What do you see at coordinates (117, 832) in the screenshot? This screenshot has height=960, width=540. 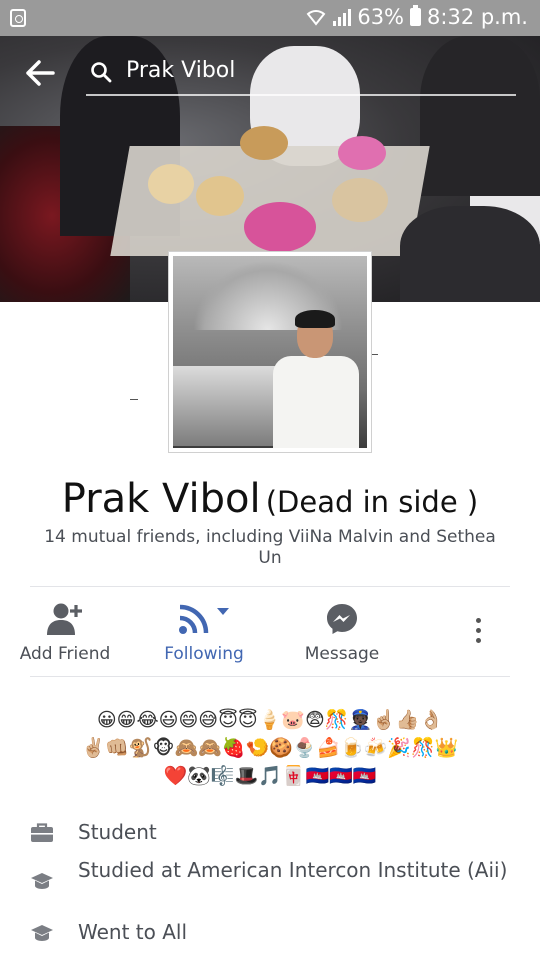 I see `info-text: Student` at bounding box center [117, 832].